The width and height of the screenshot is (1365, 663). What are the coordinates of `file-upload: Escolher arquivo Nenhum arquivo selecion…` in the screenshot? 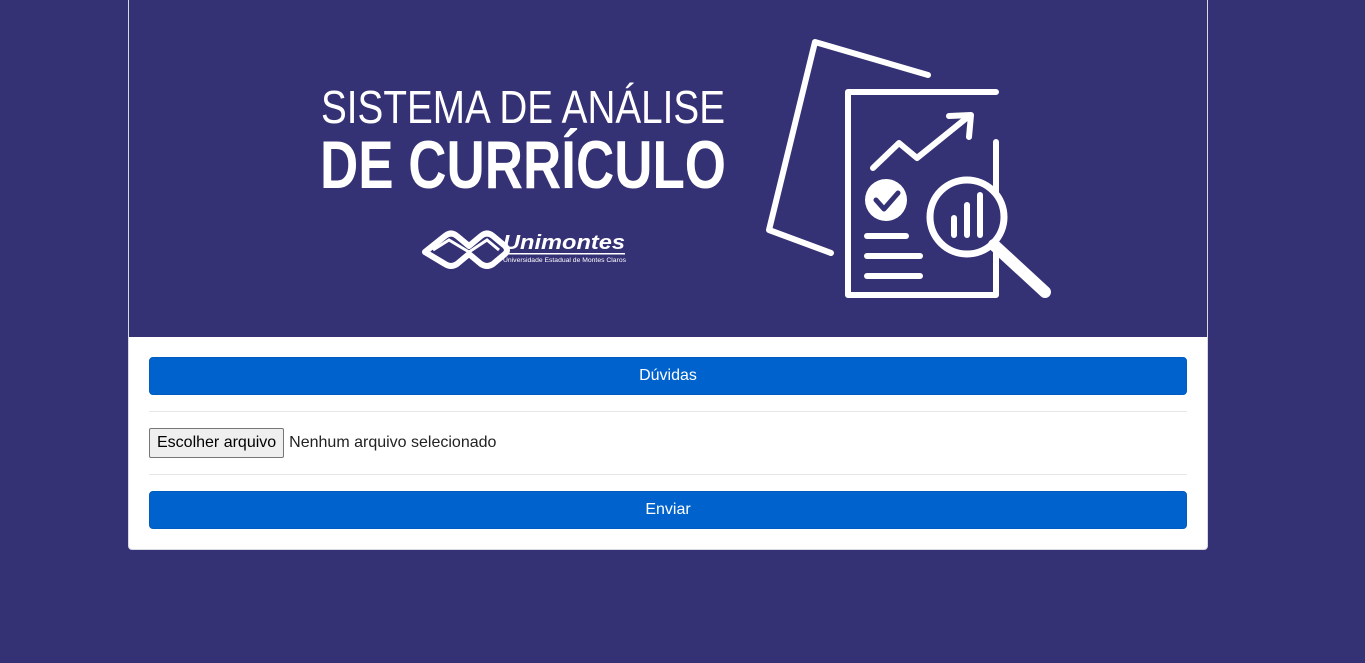 It's located at (668, 443).